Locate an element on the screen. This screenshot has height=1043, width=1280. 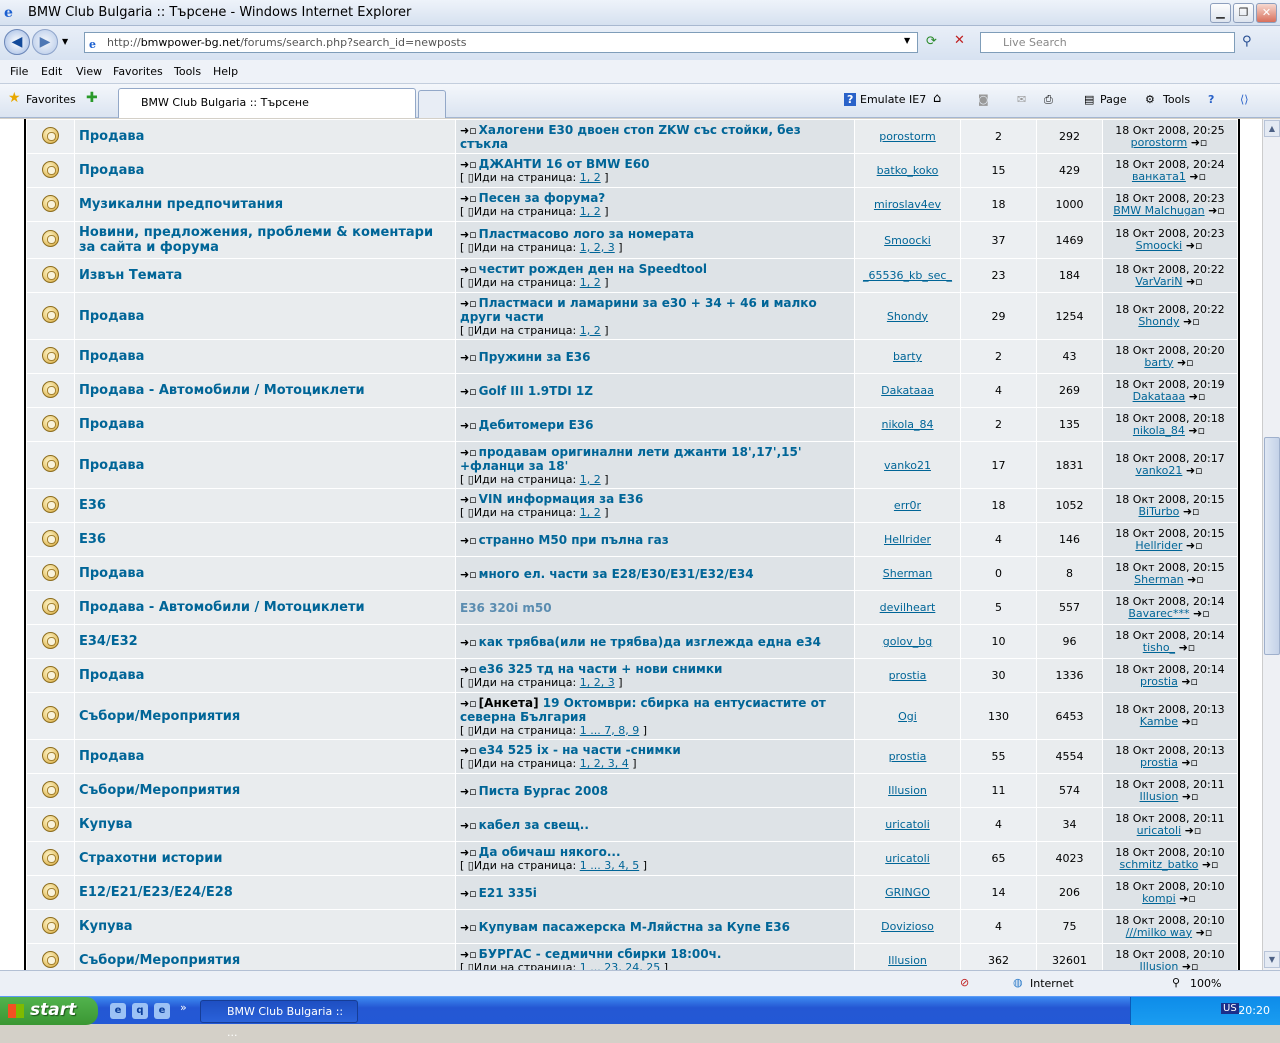
home-icon: ⌂ is located at coordinates (937, 98).